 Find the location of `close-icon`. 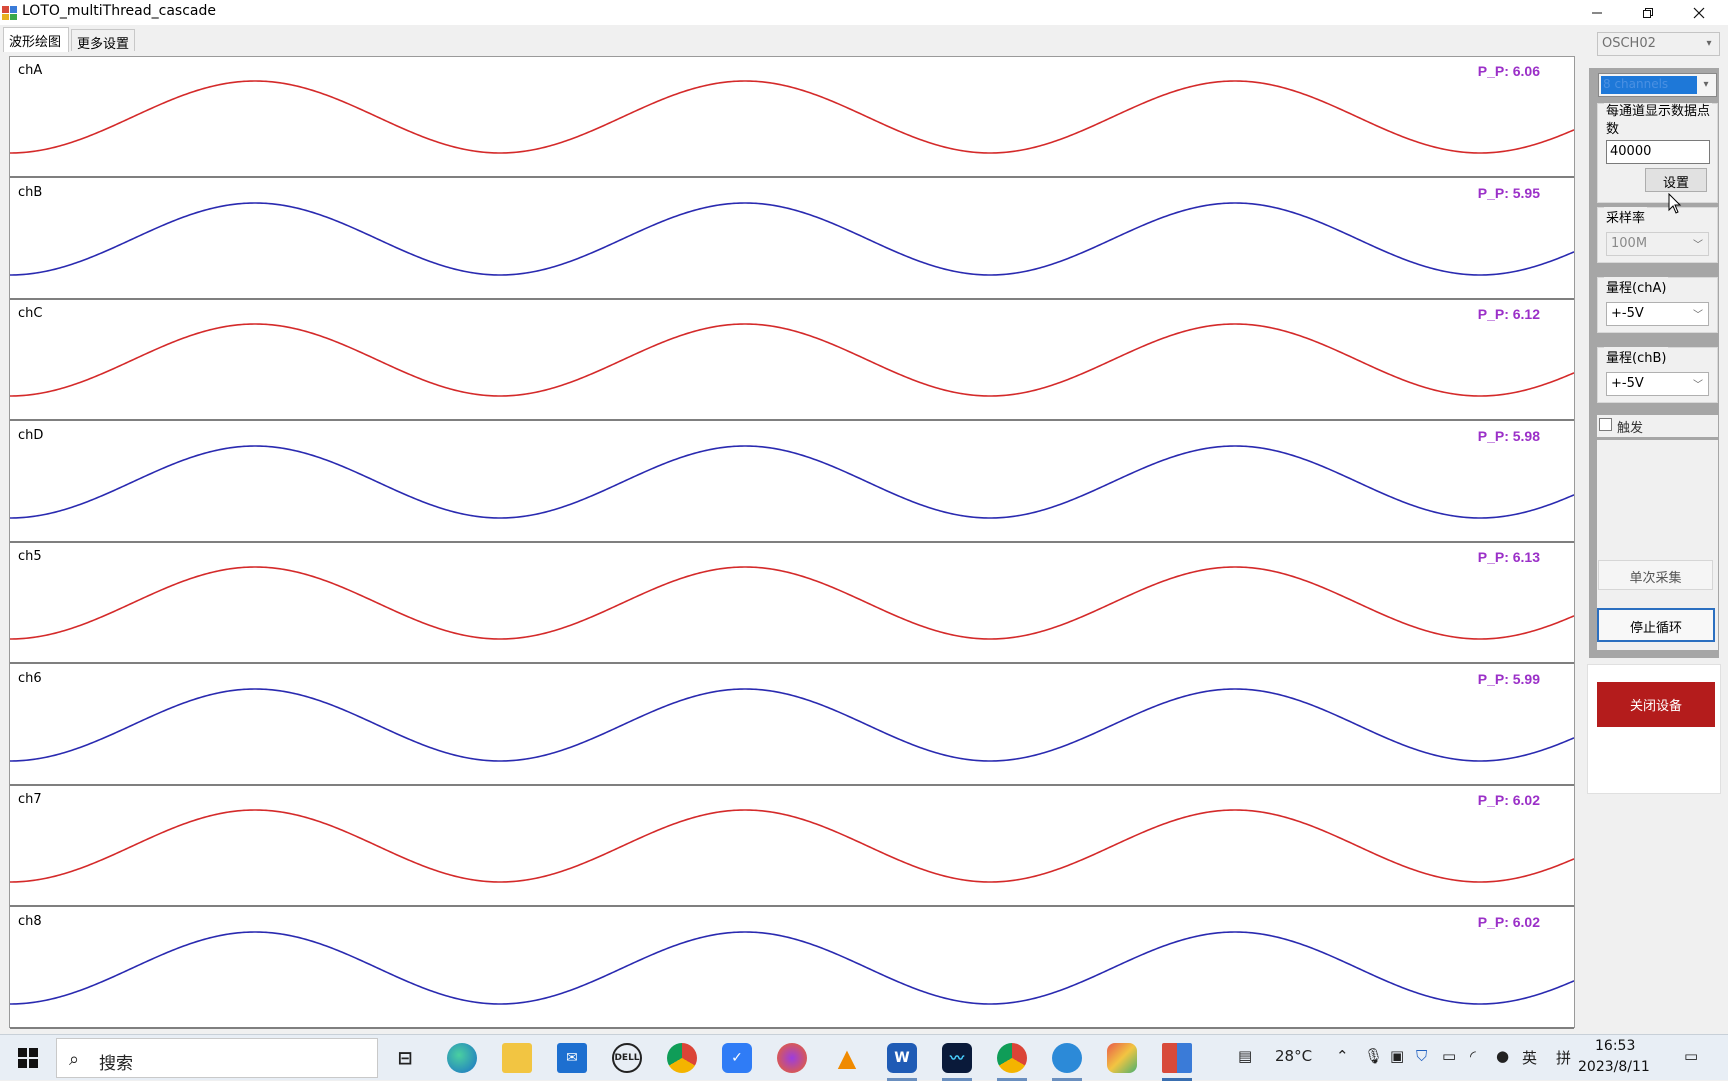

close-icon is located at coordinates (1698, 12).